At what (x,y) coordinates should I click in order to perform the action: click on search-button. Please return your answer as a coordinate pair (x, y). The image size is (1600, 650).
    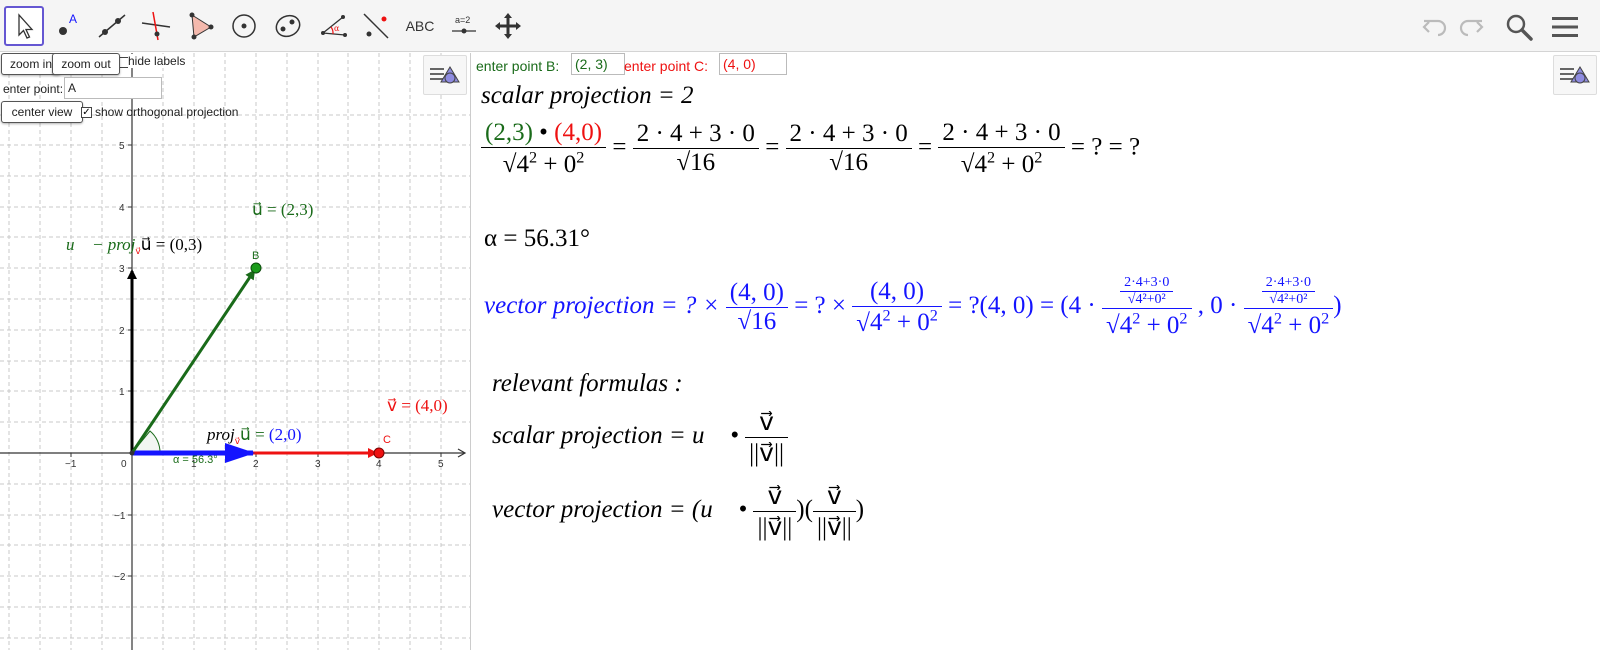
    Looking at the image, I should click on (1519, 27).